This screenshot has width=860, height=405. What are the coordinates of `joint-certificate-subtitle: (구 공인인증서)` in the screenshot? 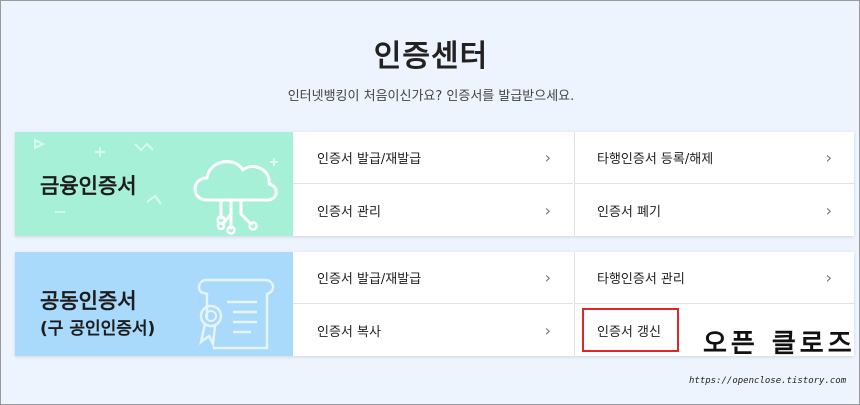 It's located at (98, 329).